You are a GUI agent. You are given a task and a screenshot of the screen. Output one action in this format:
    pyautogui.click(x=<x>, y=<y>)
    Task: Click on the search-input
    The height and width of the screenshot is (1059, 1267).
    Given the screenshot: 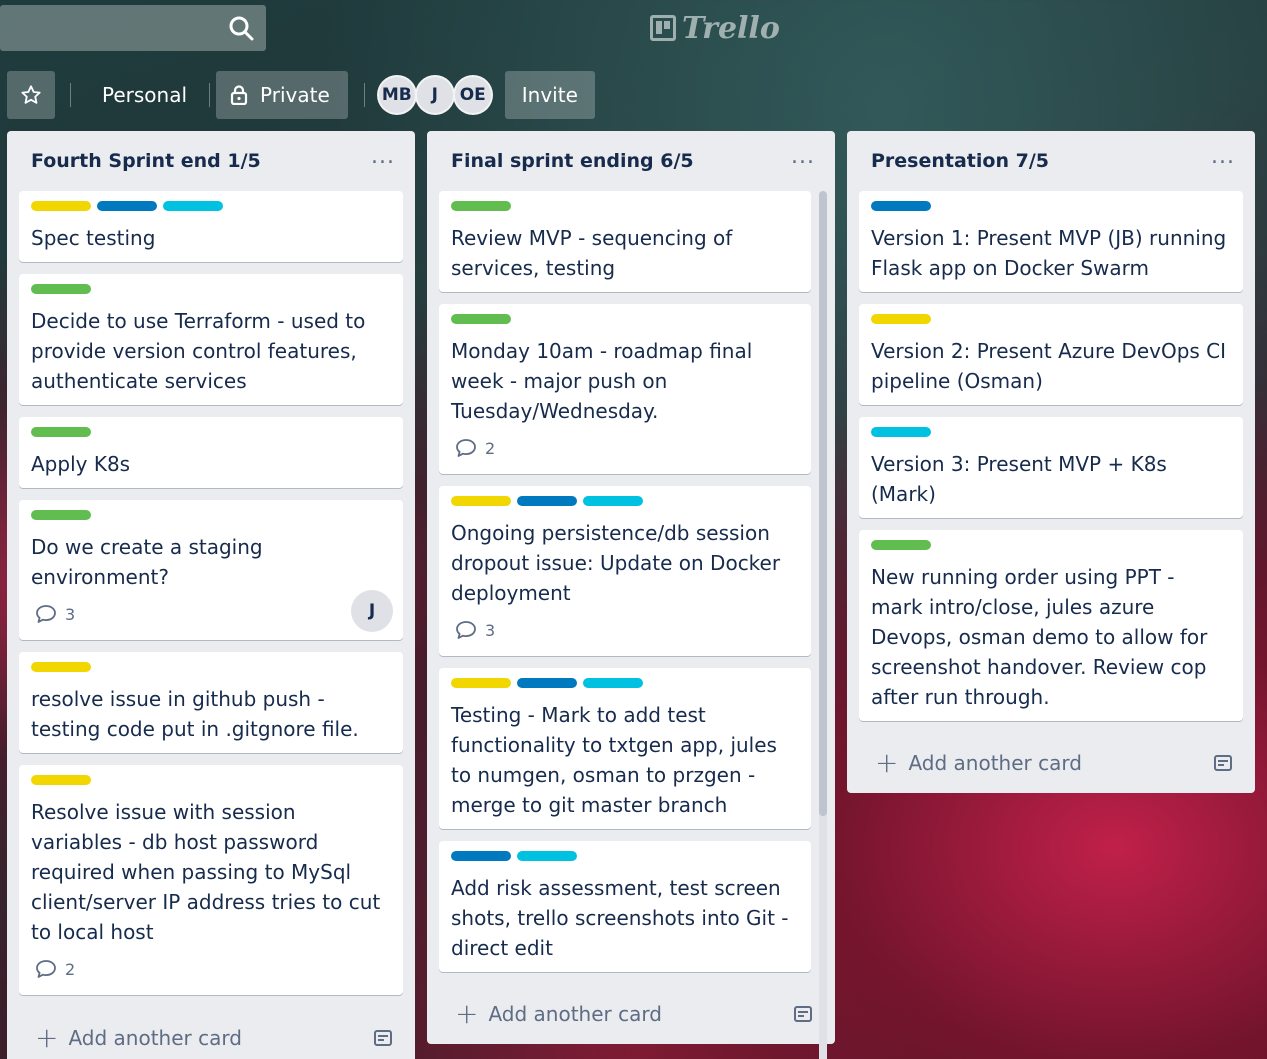 What is the action you would take?
    pyautogui.click(x=133, y=28)
    